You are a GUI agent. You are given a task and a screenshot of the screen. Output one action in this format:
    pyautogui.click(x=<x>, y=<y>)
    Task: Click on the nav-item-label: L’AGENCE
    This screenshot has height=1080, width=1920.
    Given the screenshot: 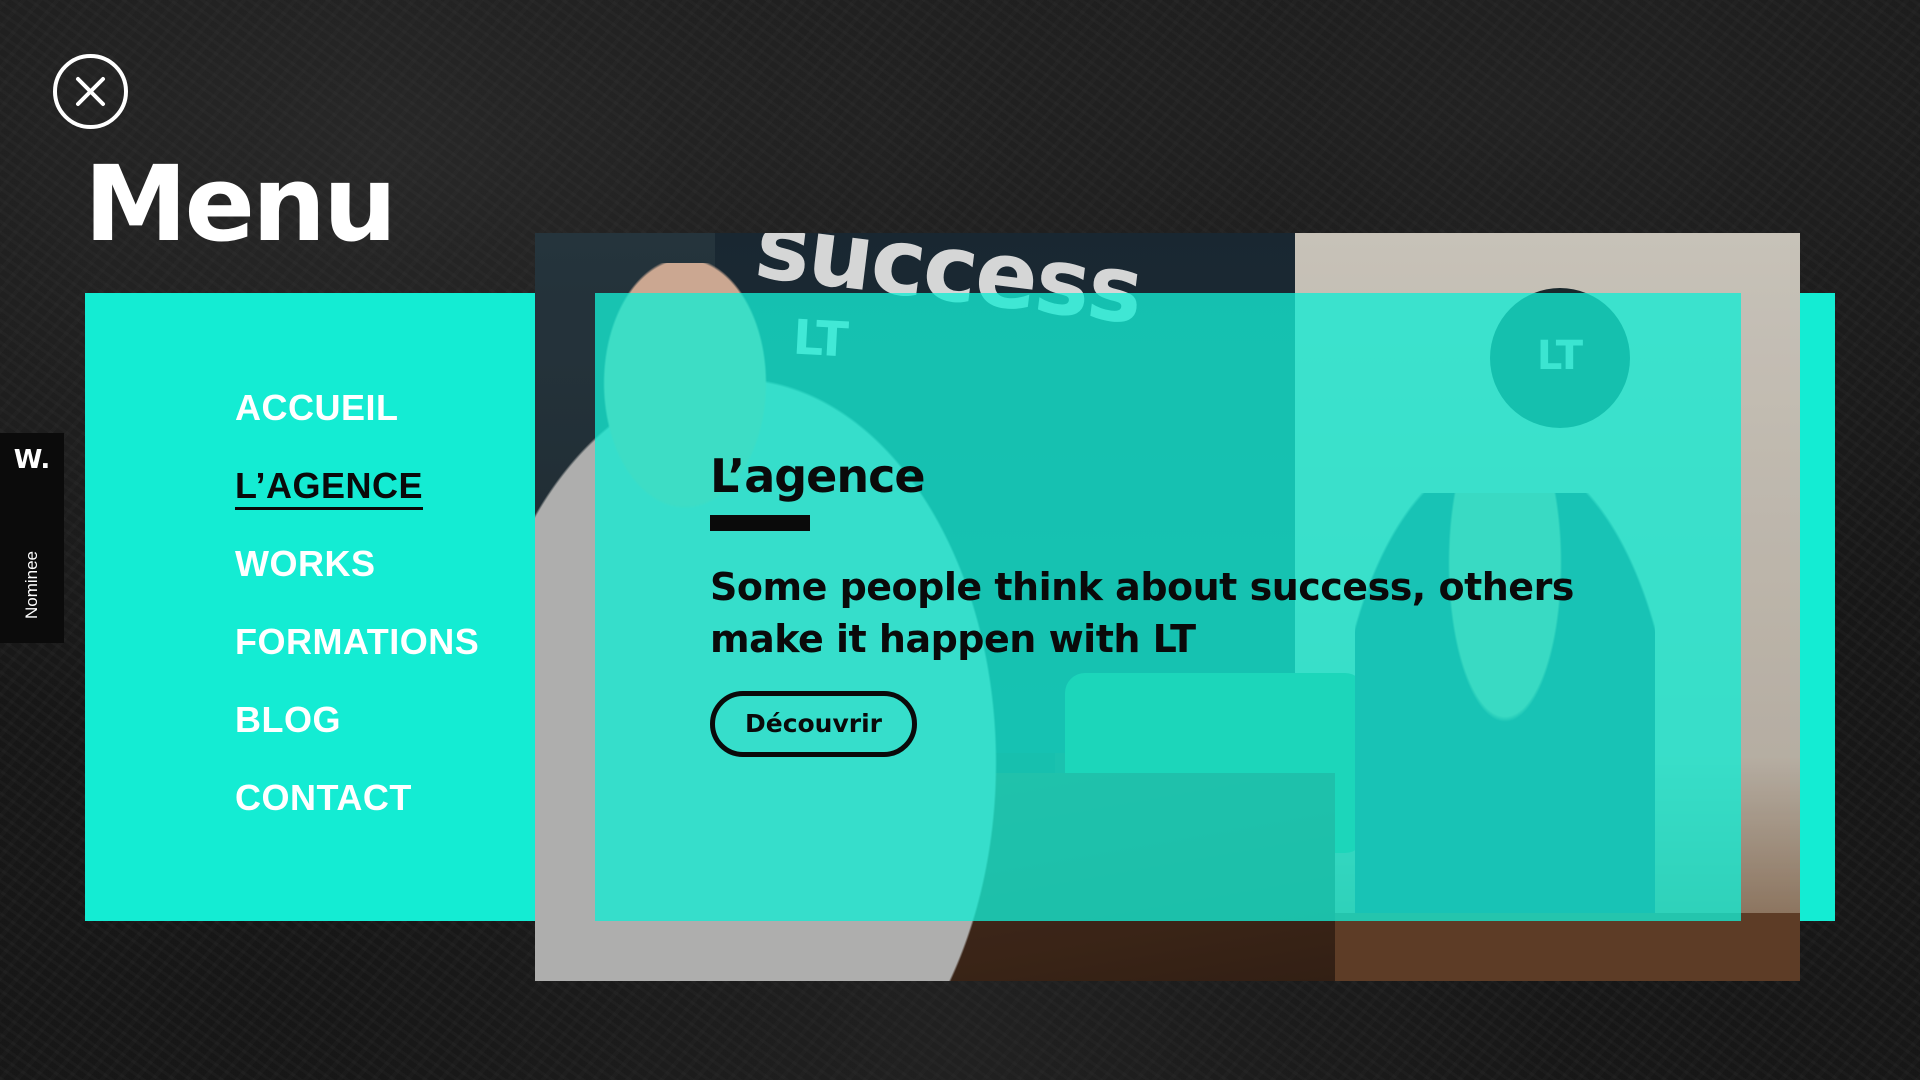 What is the action you would take?
    pyautogui.click(x=329, y=487)
    